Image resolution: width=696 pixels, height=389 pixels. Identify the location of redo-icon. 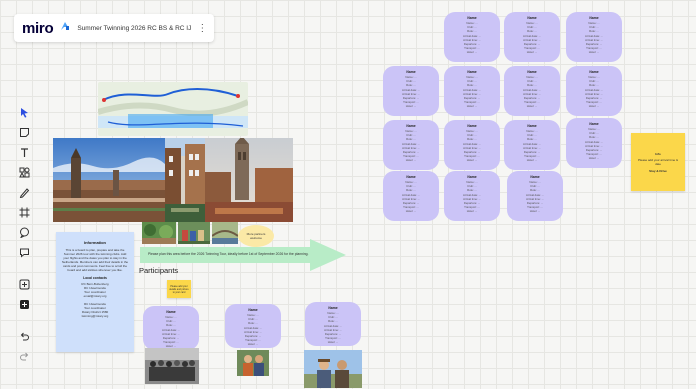
(24, 356).